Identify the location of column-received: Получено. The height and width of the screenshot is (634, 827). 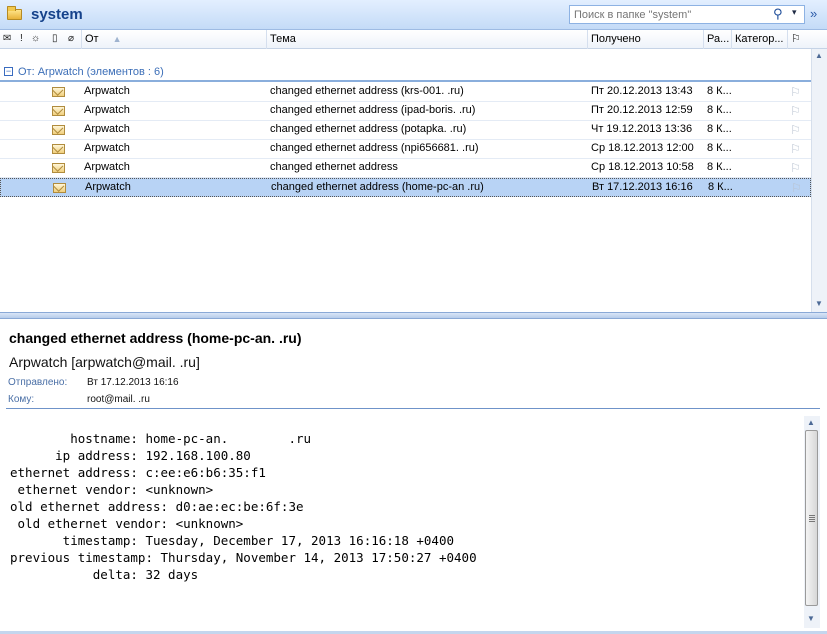
(646, 39).